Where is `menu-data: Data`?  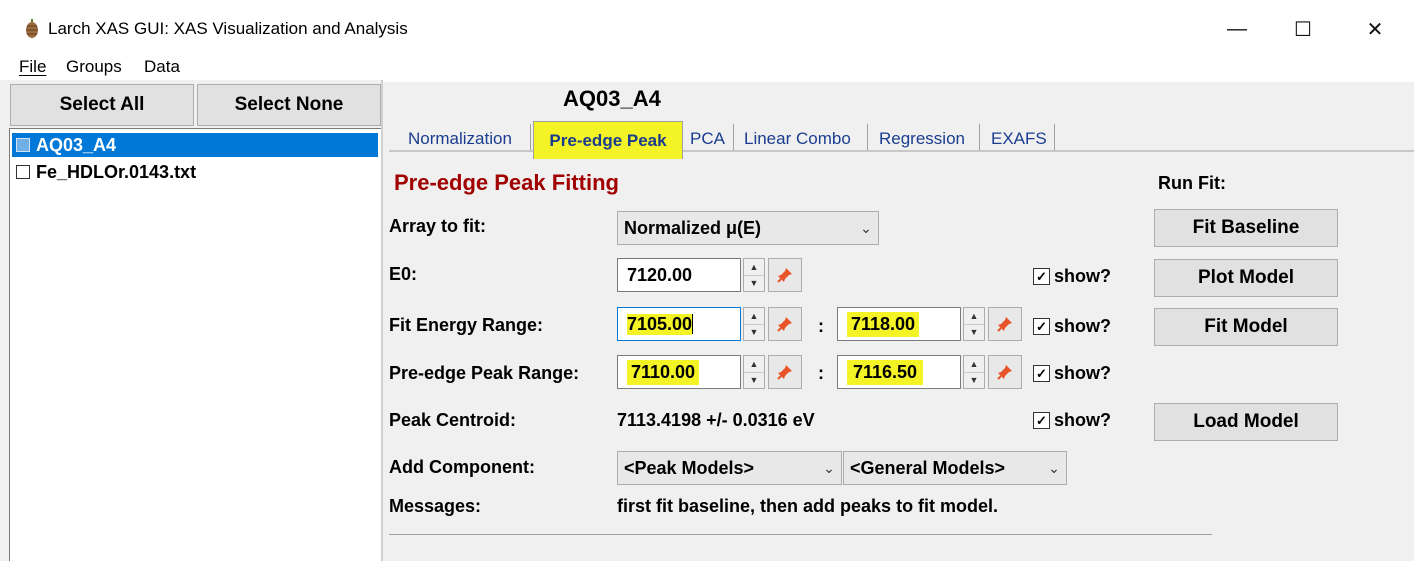
menu-data: Data is located at coordinates (162, 67).